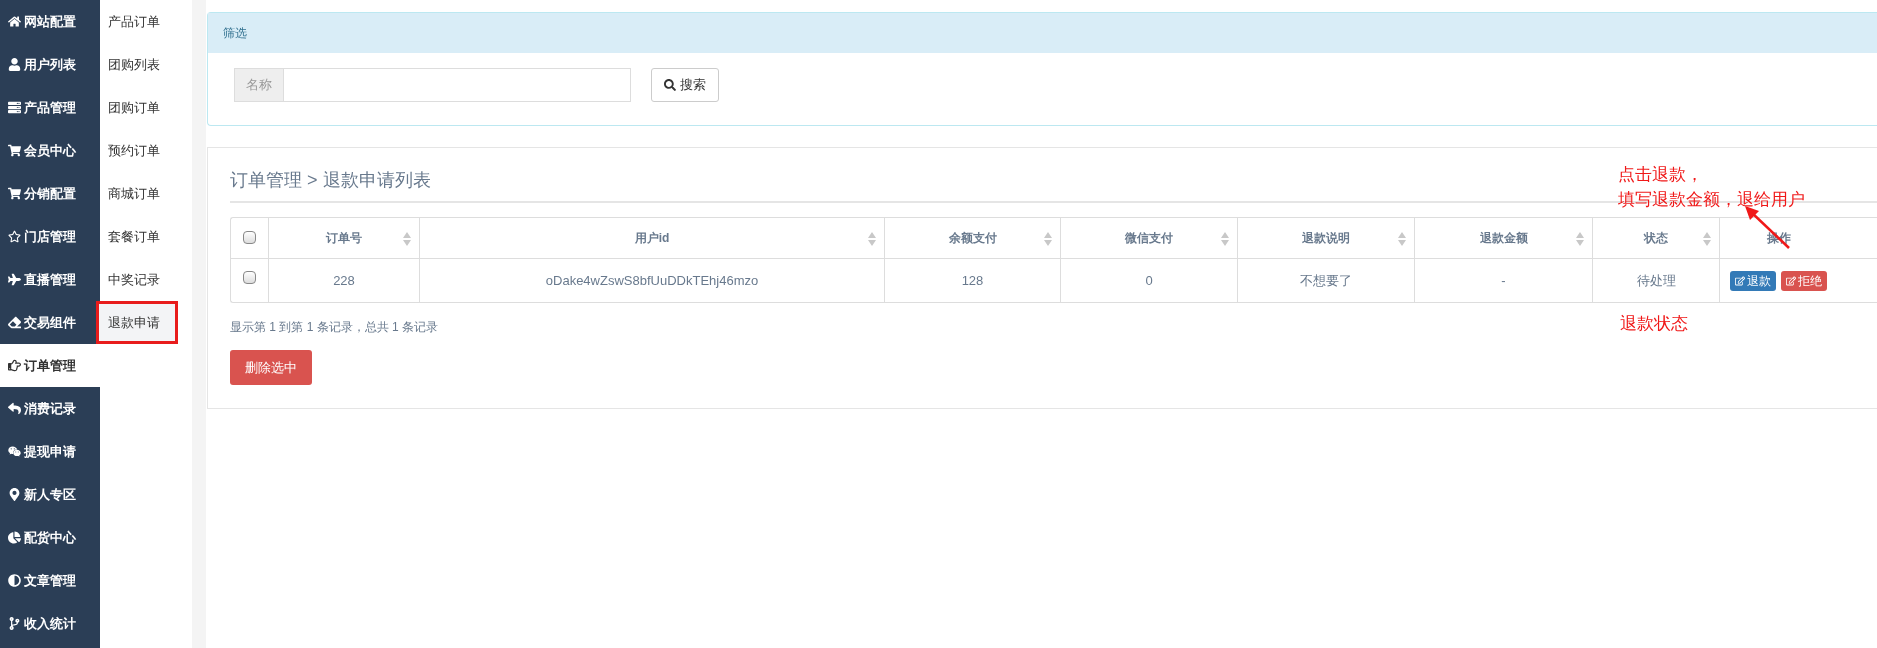 The image size is (1877, 648). Describe the element at coordinates (50, 537) in the screenshot. I see `sidebar-item: 配货中心` at that location.